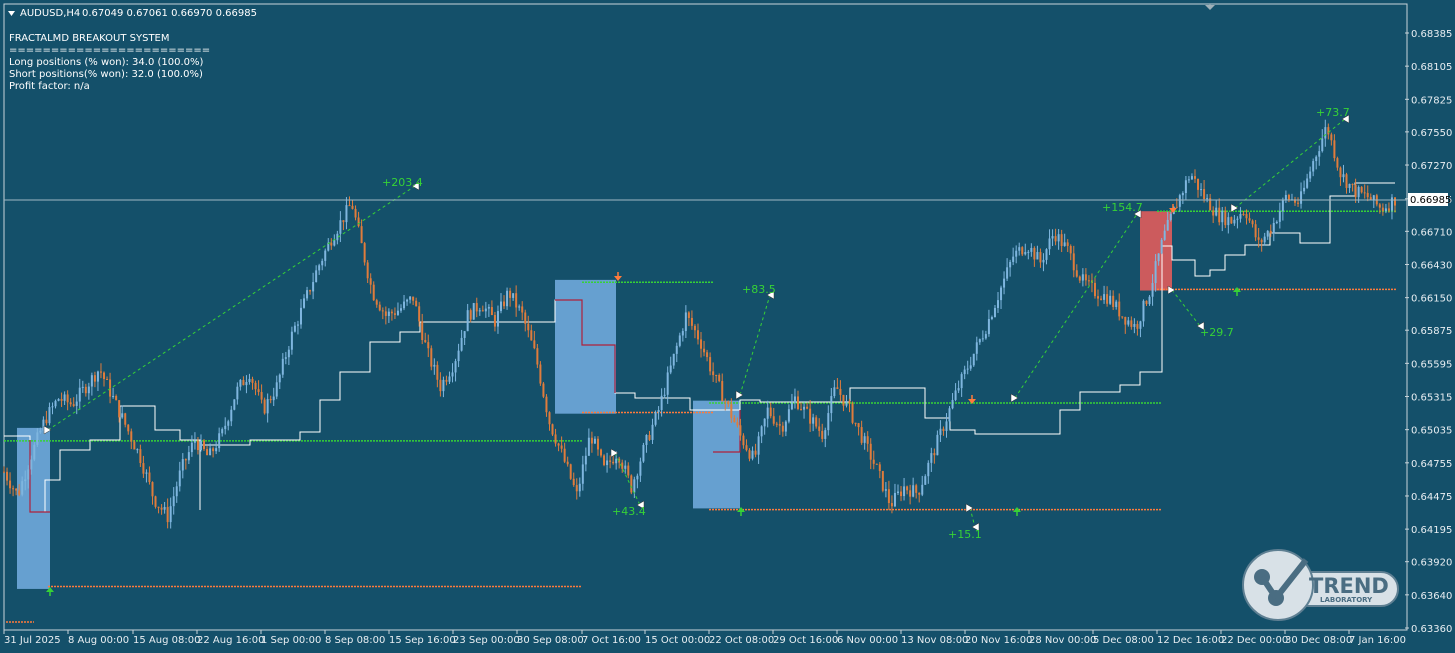  Describe the element at coordinates (1431, 398) in the screenshot. I see `y-tick-label: 0.65315` at that location.